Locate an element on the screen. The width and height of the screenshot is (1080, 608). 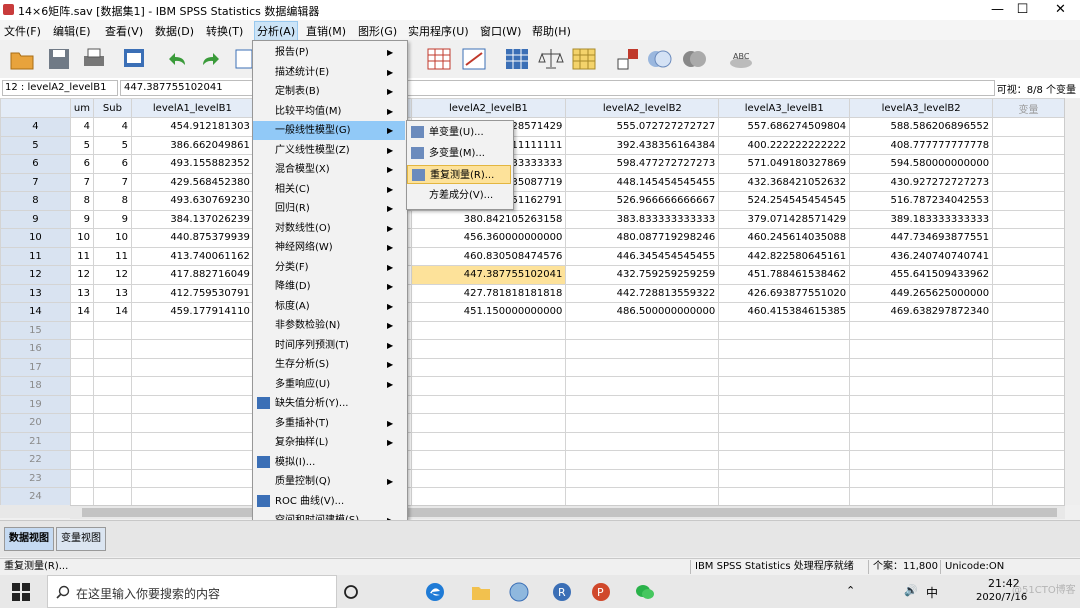
analyze-menu-item: 报告(P) ▶ is located at coordinates (329, 52).